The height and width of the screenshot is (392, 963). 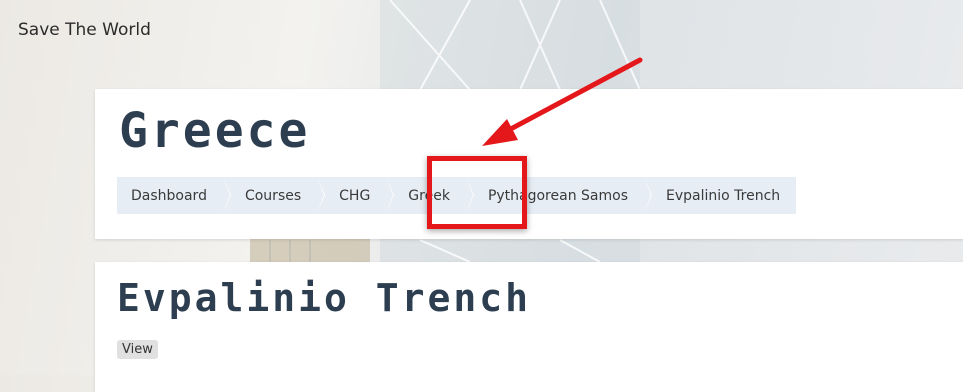 I want to click on breadcrumb-item-chg: CHG, so click(x=356, y=195).